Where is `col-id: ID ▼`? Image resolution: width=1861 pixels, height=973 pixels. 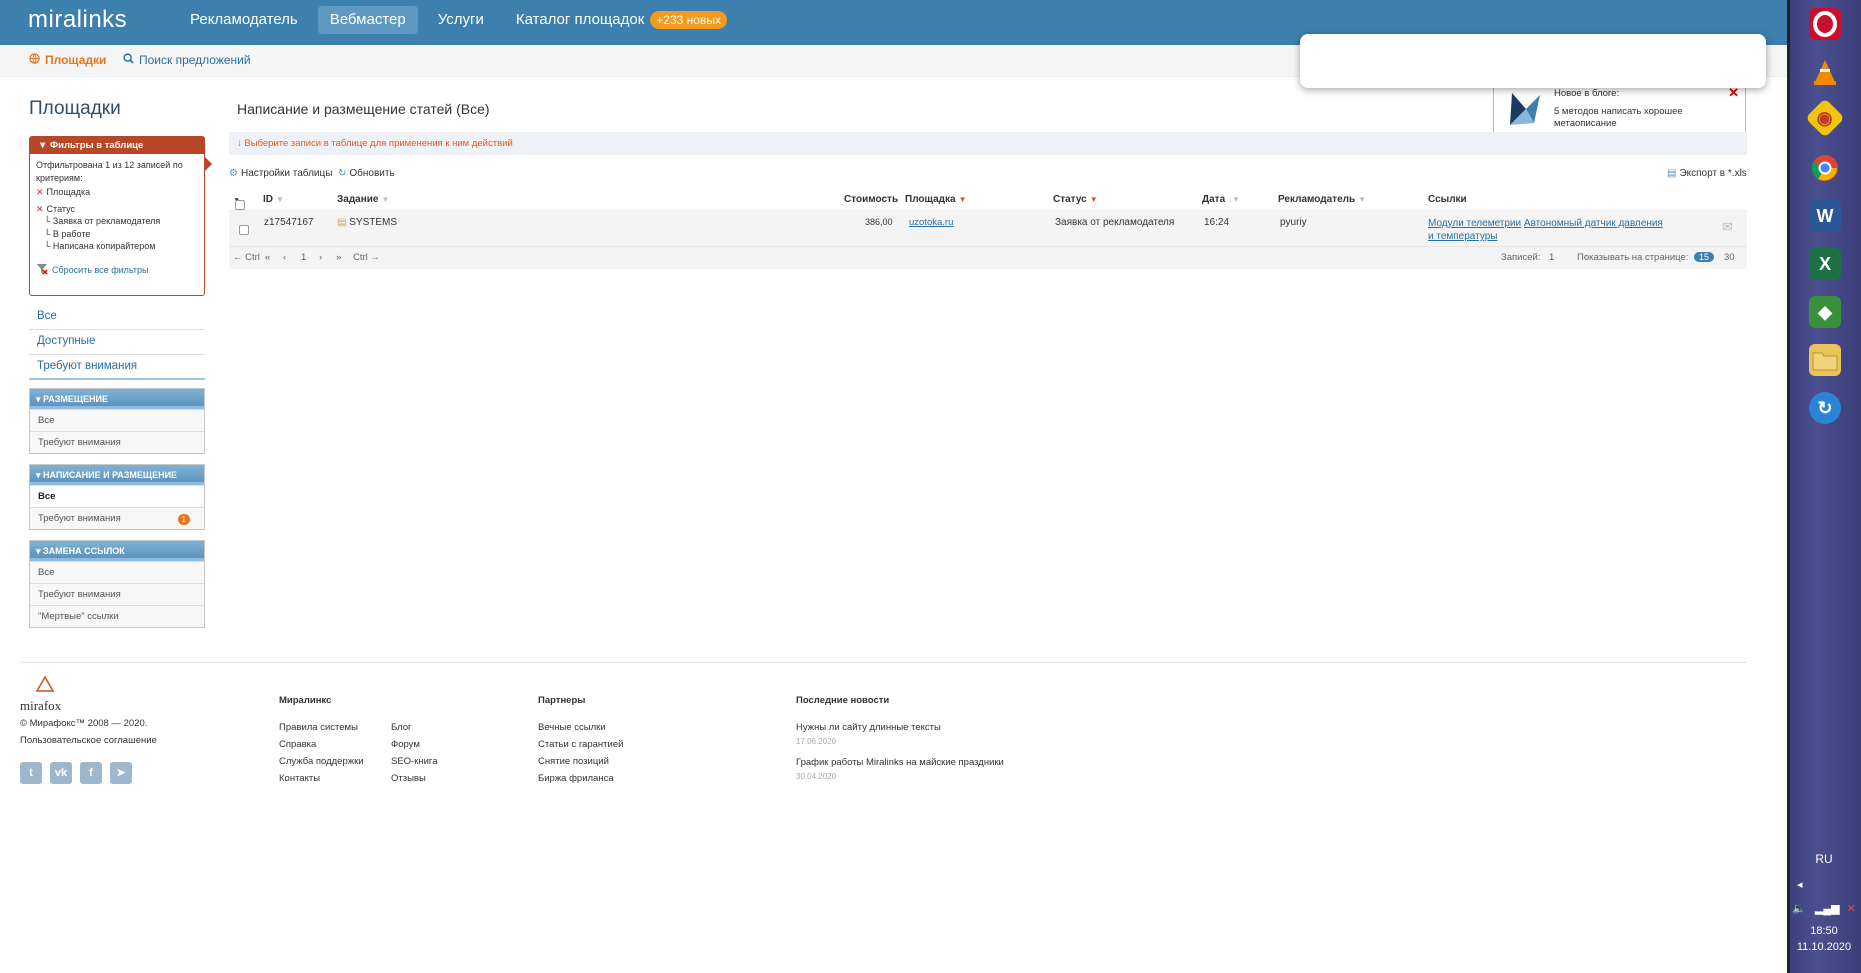 col-id: ID ▼ is located at coordinates (273, 199).